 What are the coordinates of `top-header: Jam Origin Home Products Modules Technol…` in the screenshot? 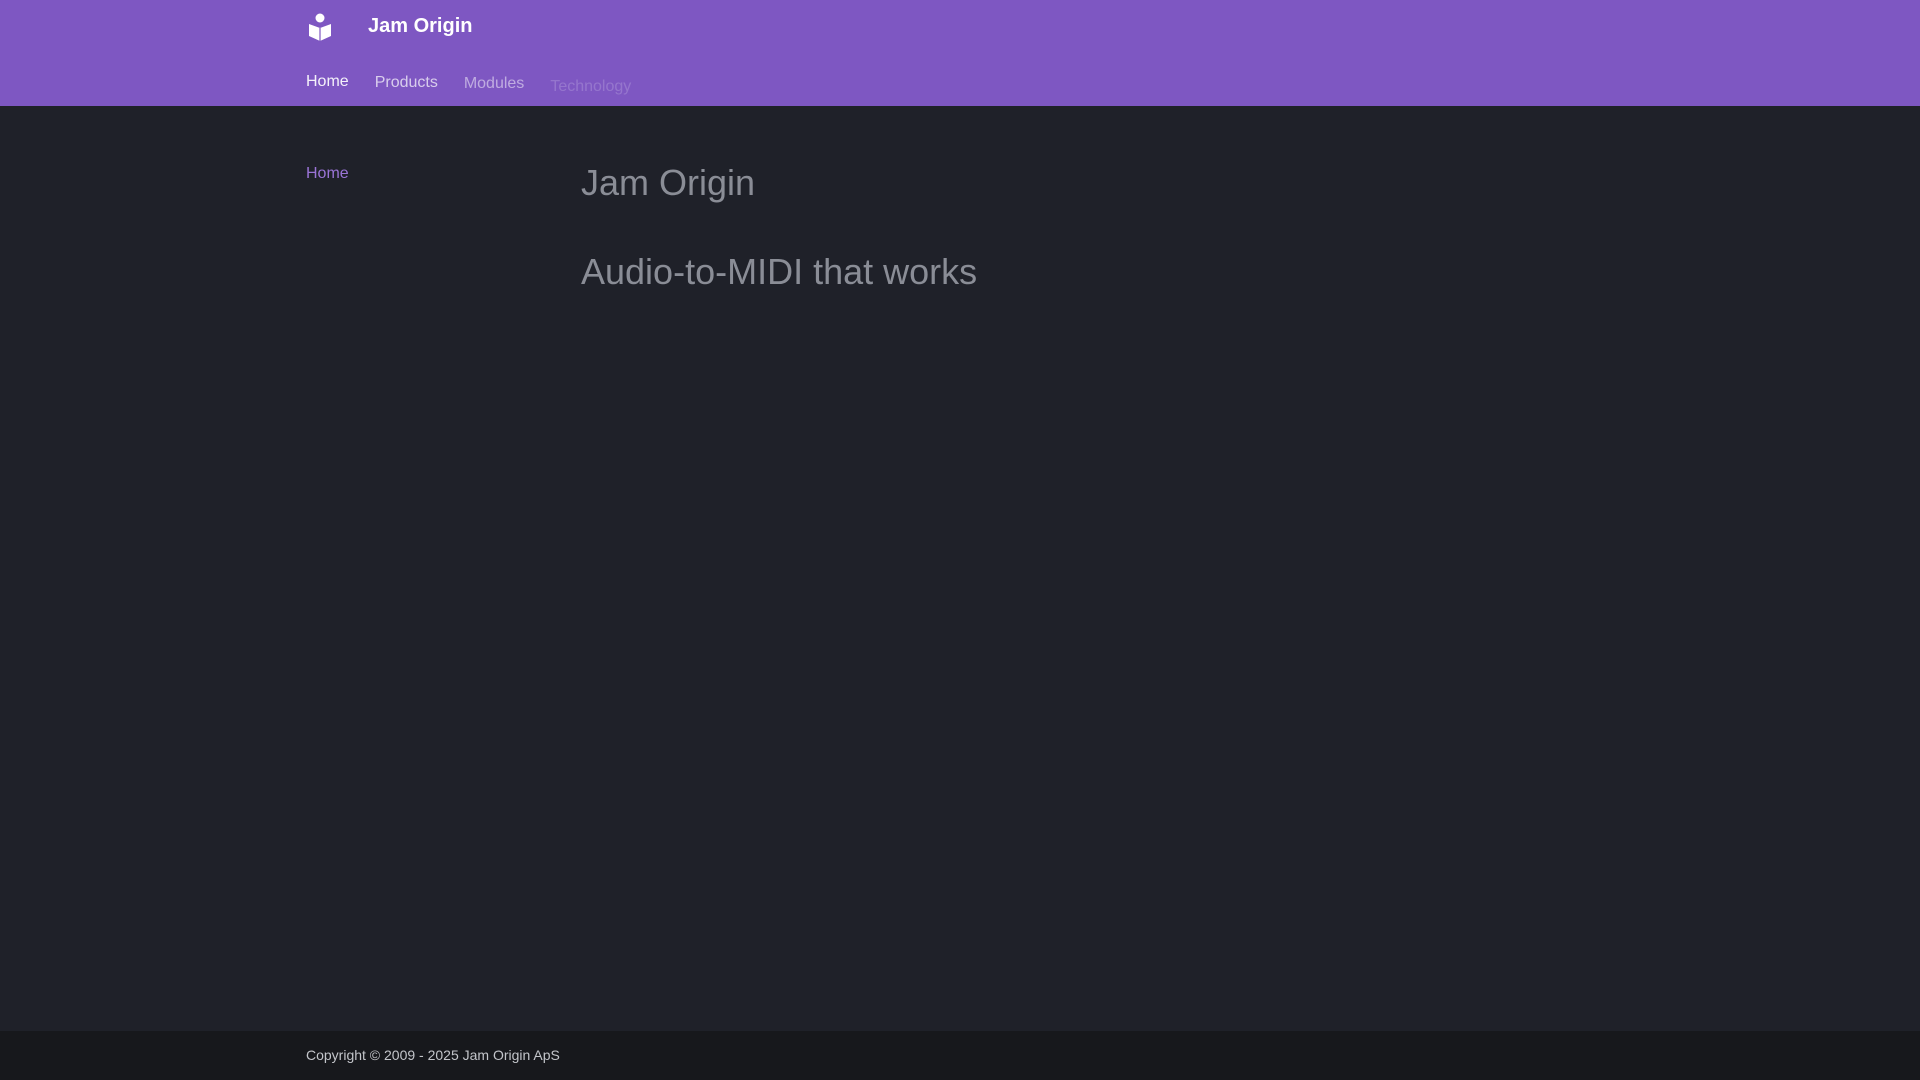 It's located at (960, 53).